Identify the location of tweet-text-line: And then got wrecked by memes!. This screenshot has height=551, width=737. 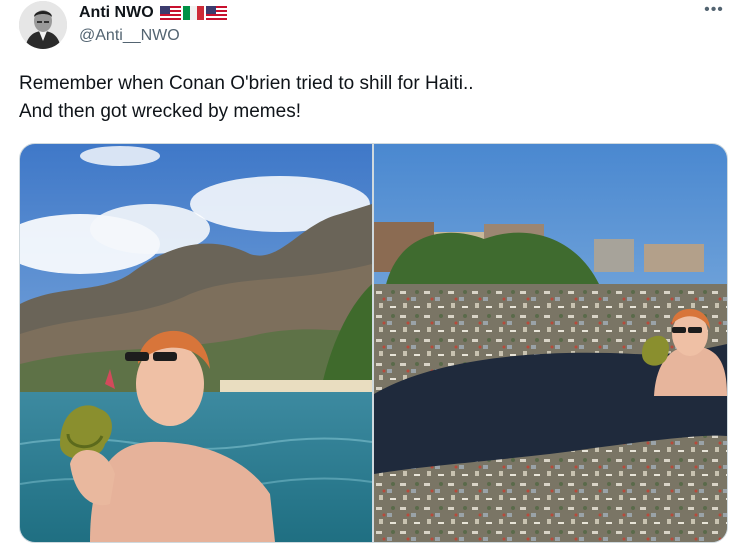
(160, 111).